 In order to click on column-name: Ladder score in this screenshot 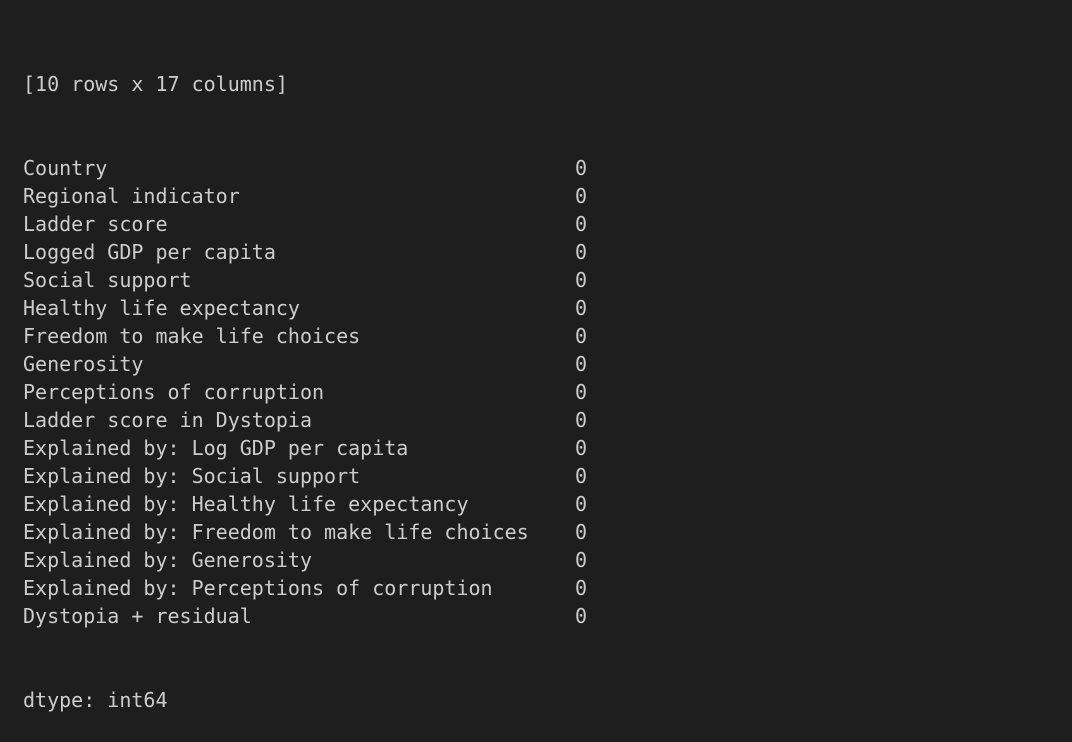, I will do `click(95, 224)`.